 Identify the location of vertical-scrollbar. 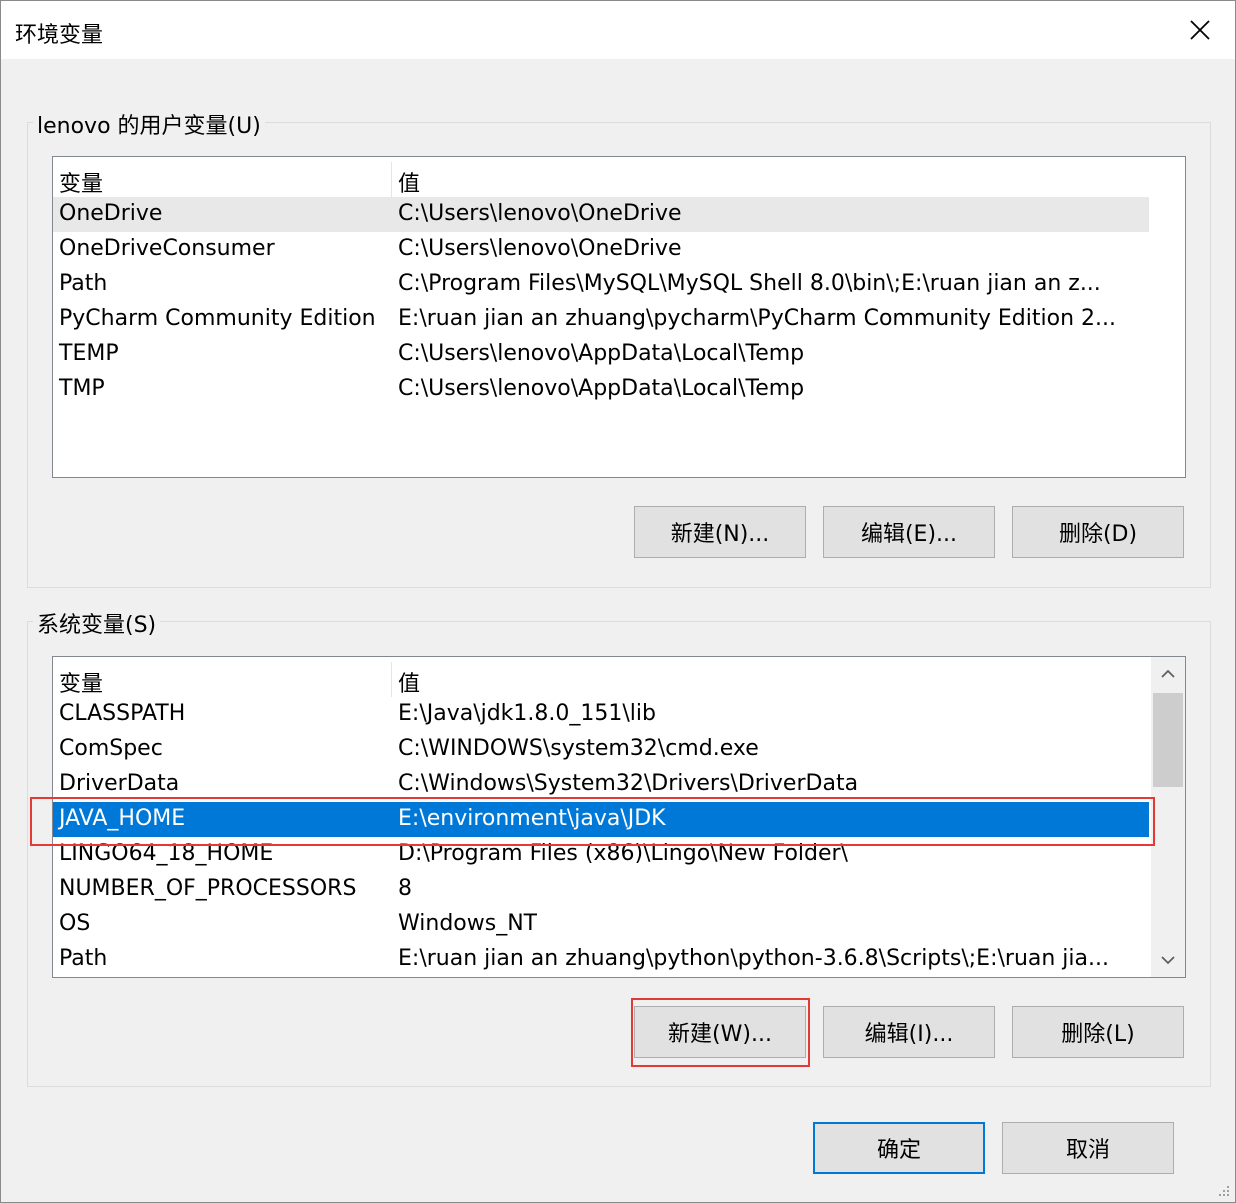
(1168, 817).